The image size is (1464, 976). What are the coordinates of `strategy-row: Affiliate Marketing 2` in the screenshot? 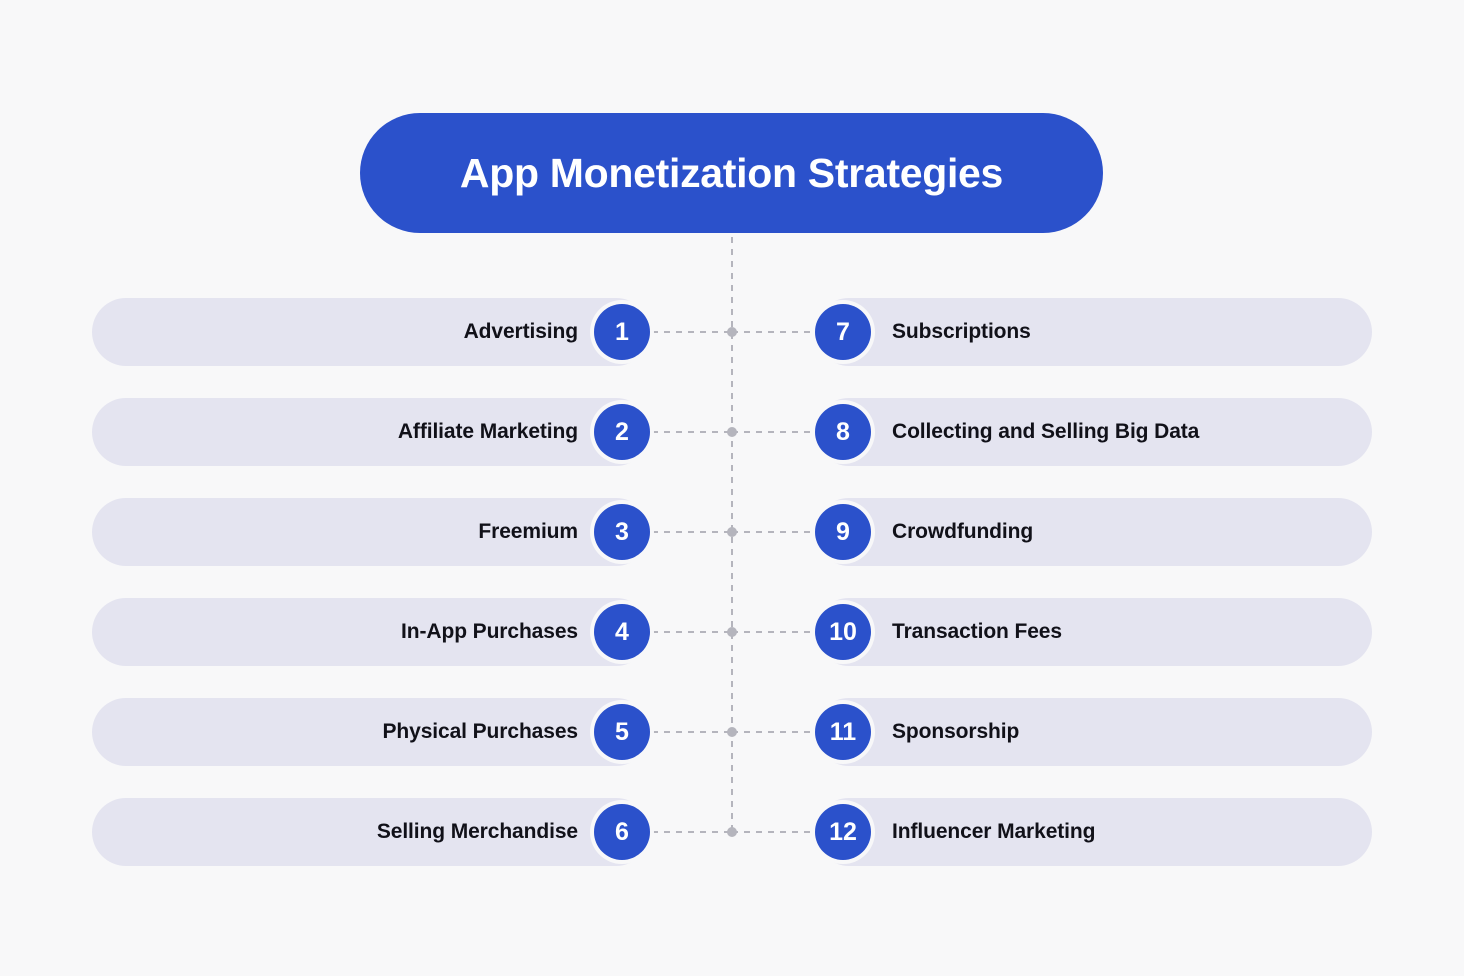 It's located at (371, 432).